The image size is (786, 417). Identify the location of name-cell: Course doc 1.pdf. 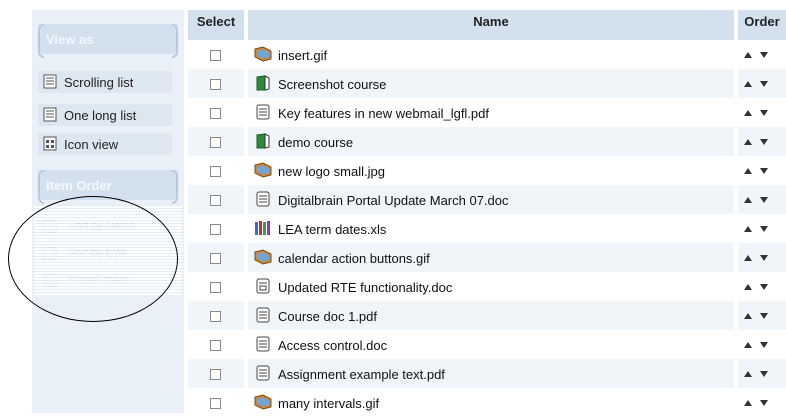
(491, 315).